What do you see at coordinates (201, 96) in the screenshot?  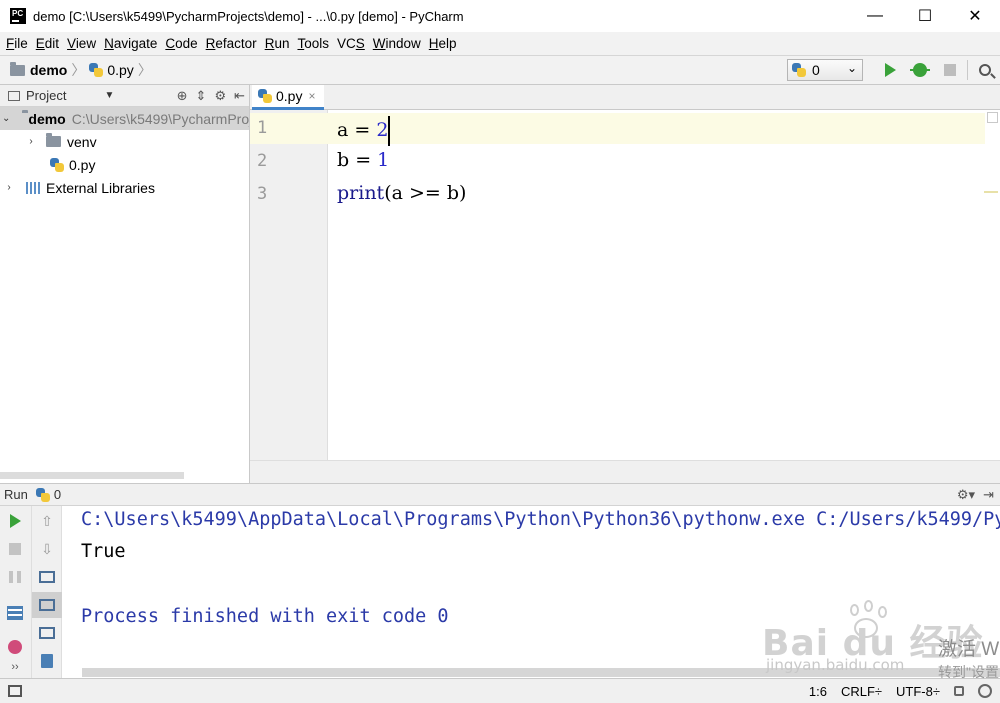 I see `collapse-icon: ⇕` at bounding box center [201, 96].